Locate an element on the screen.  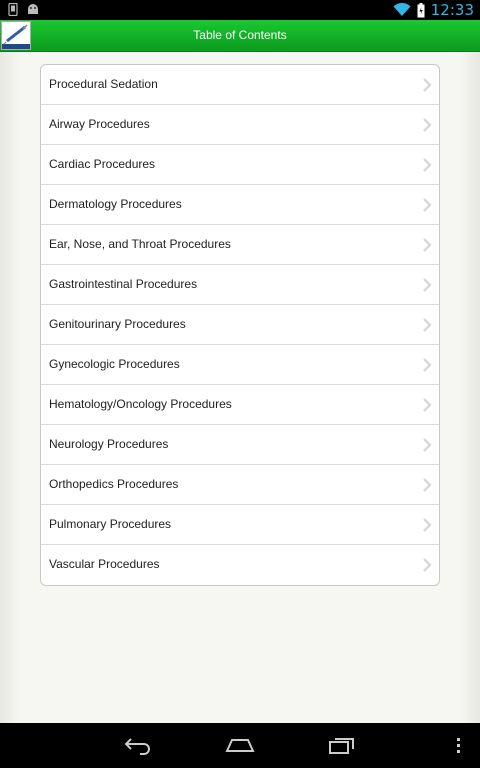
list-item-label: Orthopedics Procedures is located at coordinates (114, 484).